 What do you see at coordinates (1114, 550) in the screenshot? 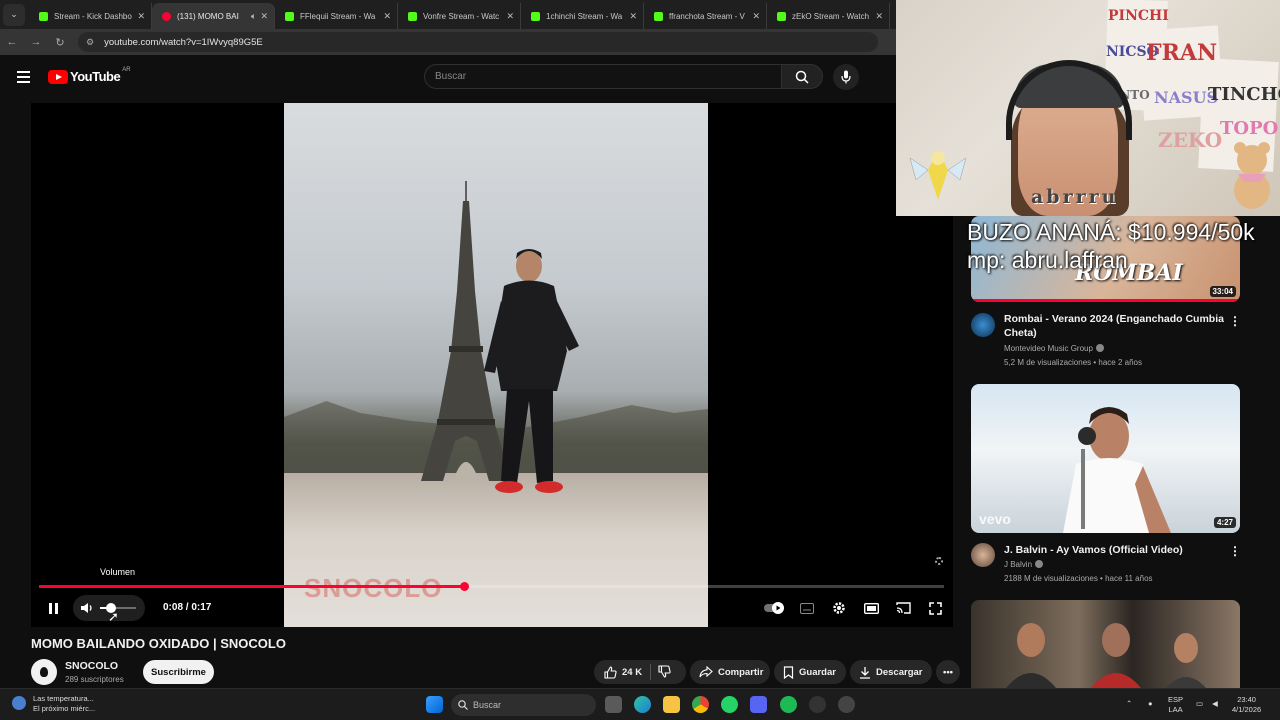
I see `sidebar-video-title: J. Balvin - Ay Vamos (Official Video)` at bounding box center [1114, 550].